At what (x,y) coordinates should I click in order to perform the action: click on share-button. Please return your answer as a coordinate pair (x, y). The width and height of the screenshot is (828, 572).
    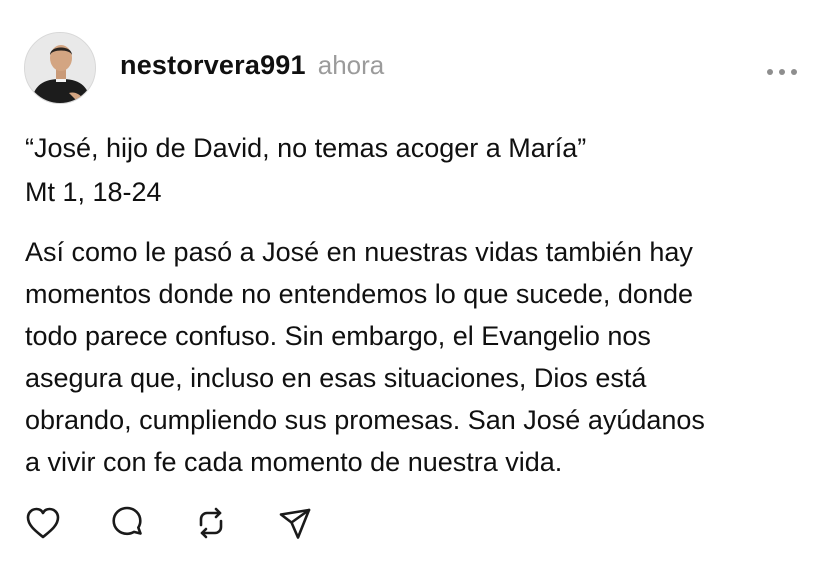
    Looking at the image, I should click on (295, 523).